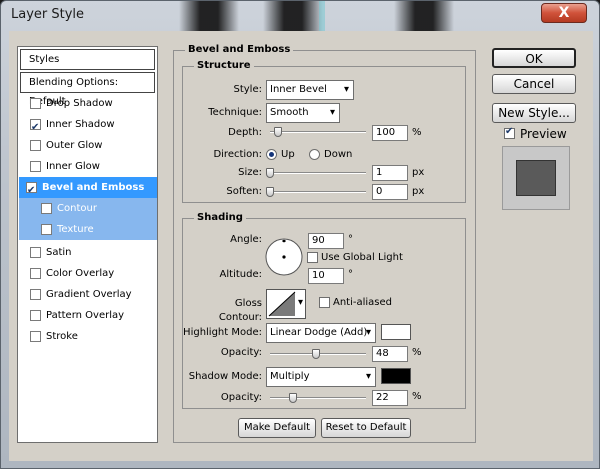  Describe the element at coordinates (322, 16) in the screenshot. I see `background-glow` at that location.